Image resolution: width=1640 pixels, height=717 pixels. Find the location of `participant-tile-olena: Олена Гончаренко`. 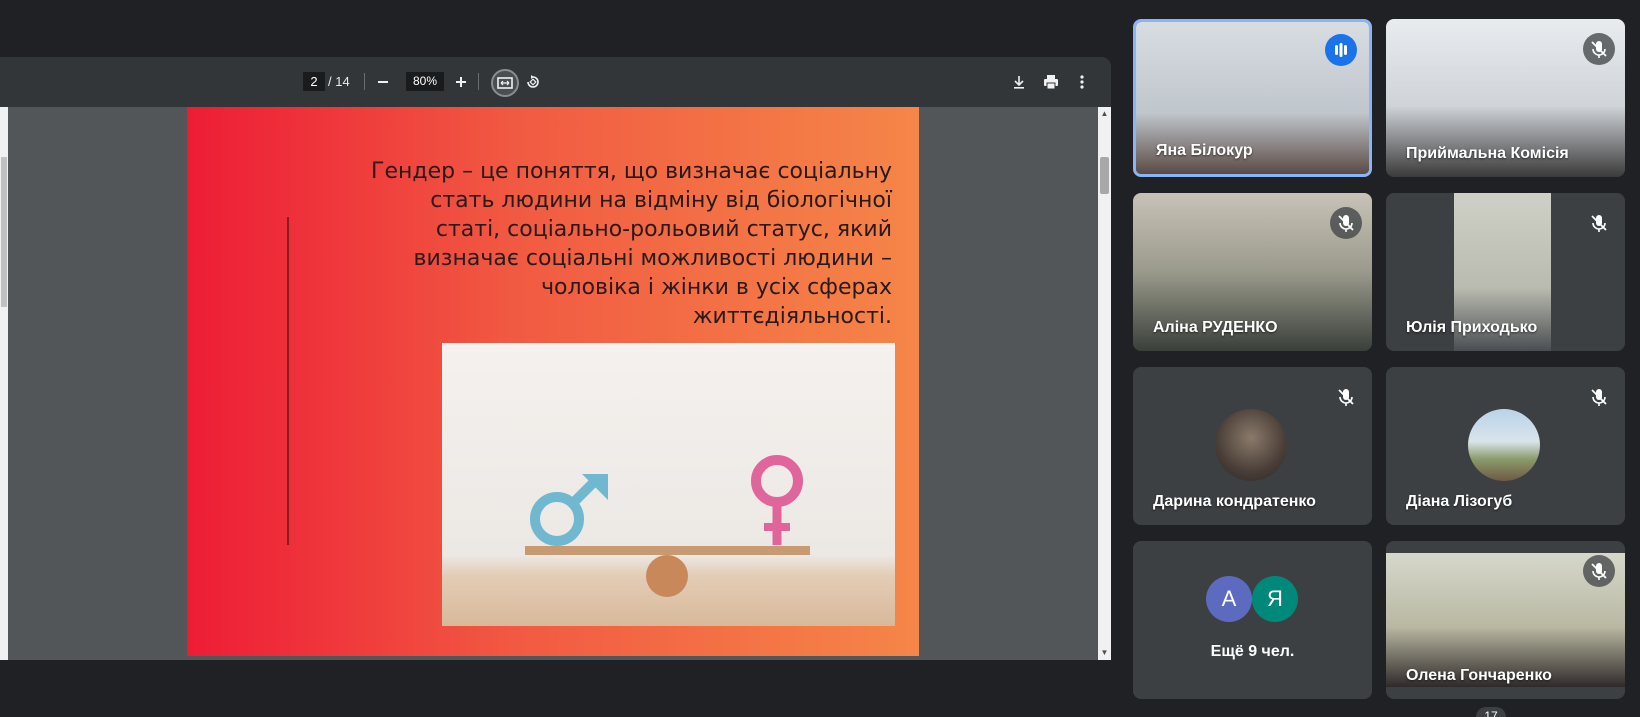

participant-tile-olena: Олена Гончаренко is located at coordinates (1505, 620).